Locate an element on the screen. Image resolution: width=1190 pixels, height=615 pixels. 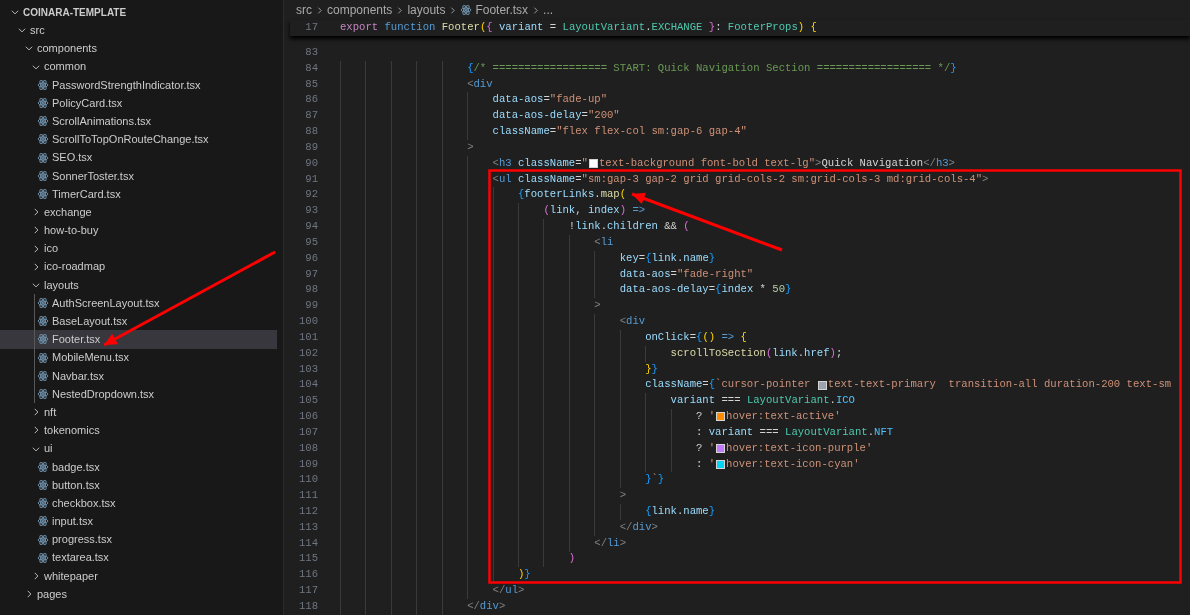
line-number: 17 is located at coordinates (311, 28).